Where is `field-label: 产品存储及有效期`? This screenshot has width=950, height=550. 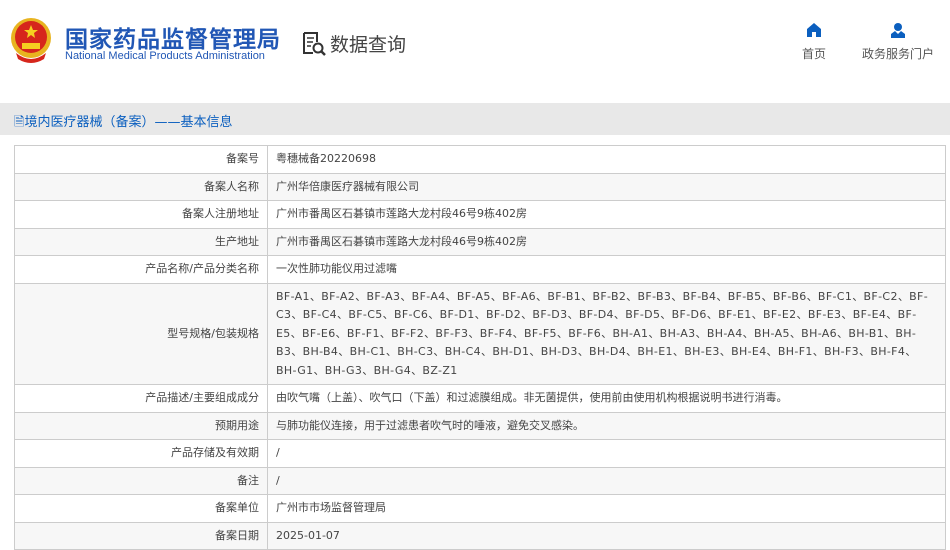 field-label: 产品存储及有效期 is located at coordinates (141, 453).